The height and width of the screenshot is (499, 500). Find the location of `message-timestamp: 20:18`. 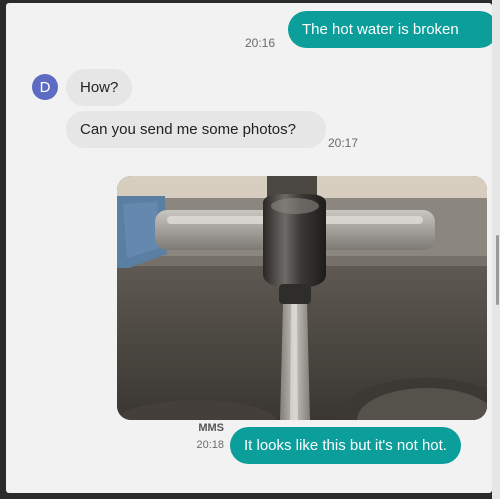

message-timestamp: 20:18 is located at coordinates (210, 444).